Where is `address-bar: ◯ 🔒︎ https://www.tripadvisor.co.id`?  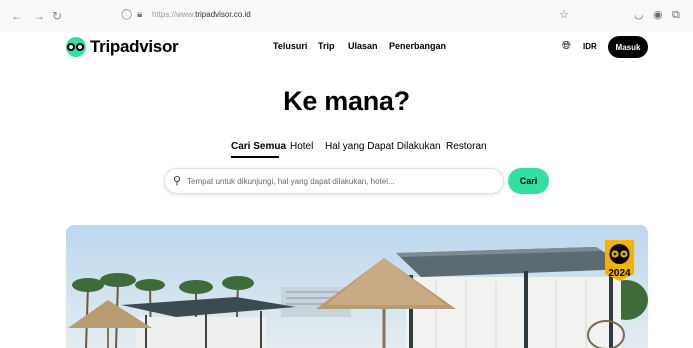 address-bar: ◯ 🔒︎ https://www.tripadvisor.co.id is located at coordinates (347, 16).